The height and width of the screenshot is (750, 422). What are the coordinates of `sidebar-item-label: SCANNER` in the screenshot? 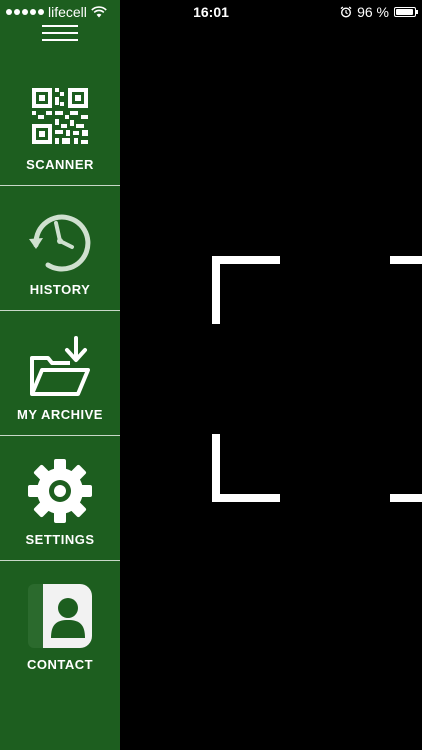 It's located at (60, 164).